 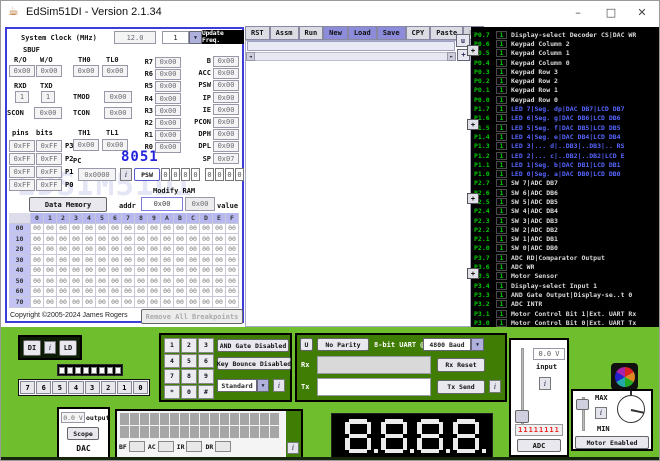 What do you see at coordinates (351, 56) in the screenshot?
I see `scrollbar-track` at bounding box center [351, 56].